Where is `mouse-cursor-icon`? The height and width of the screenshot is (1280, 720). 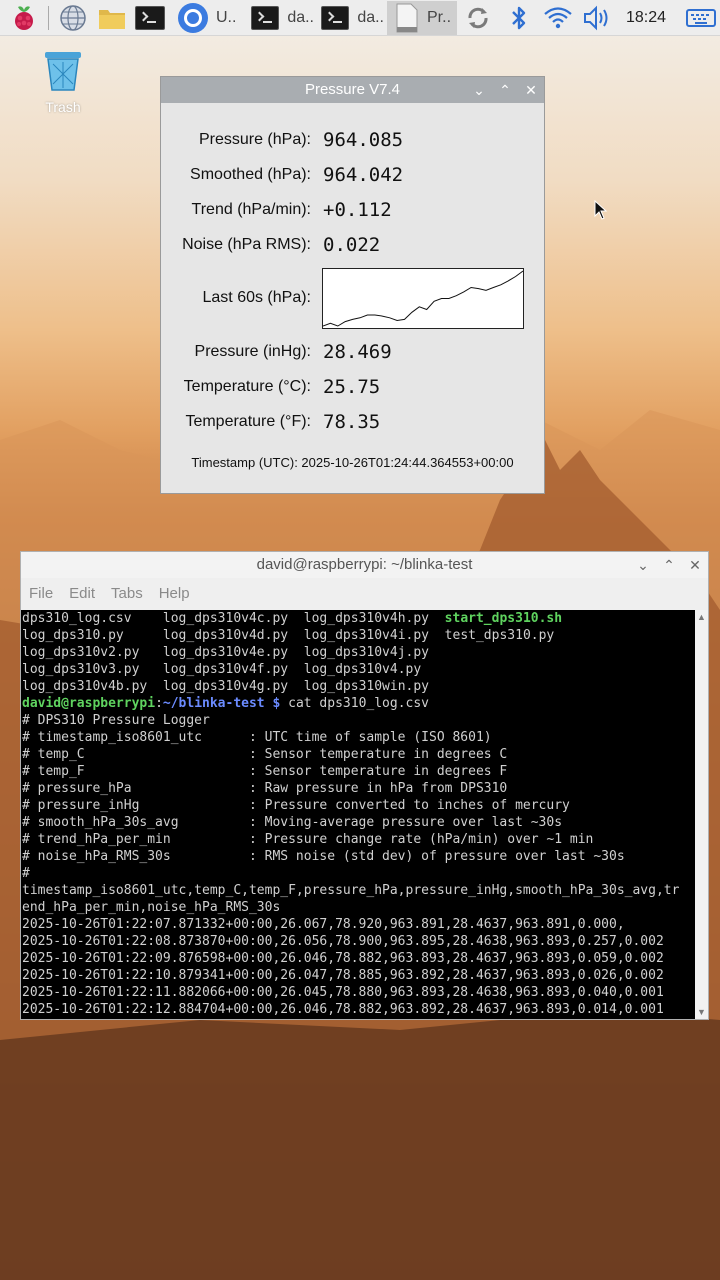 mouse-cursor-icon is located at coordinates (601, 210).